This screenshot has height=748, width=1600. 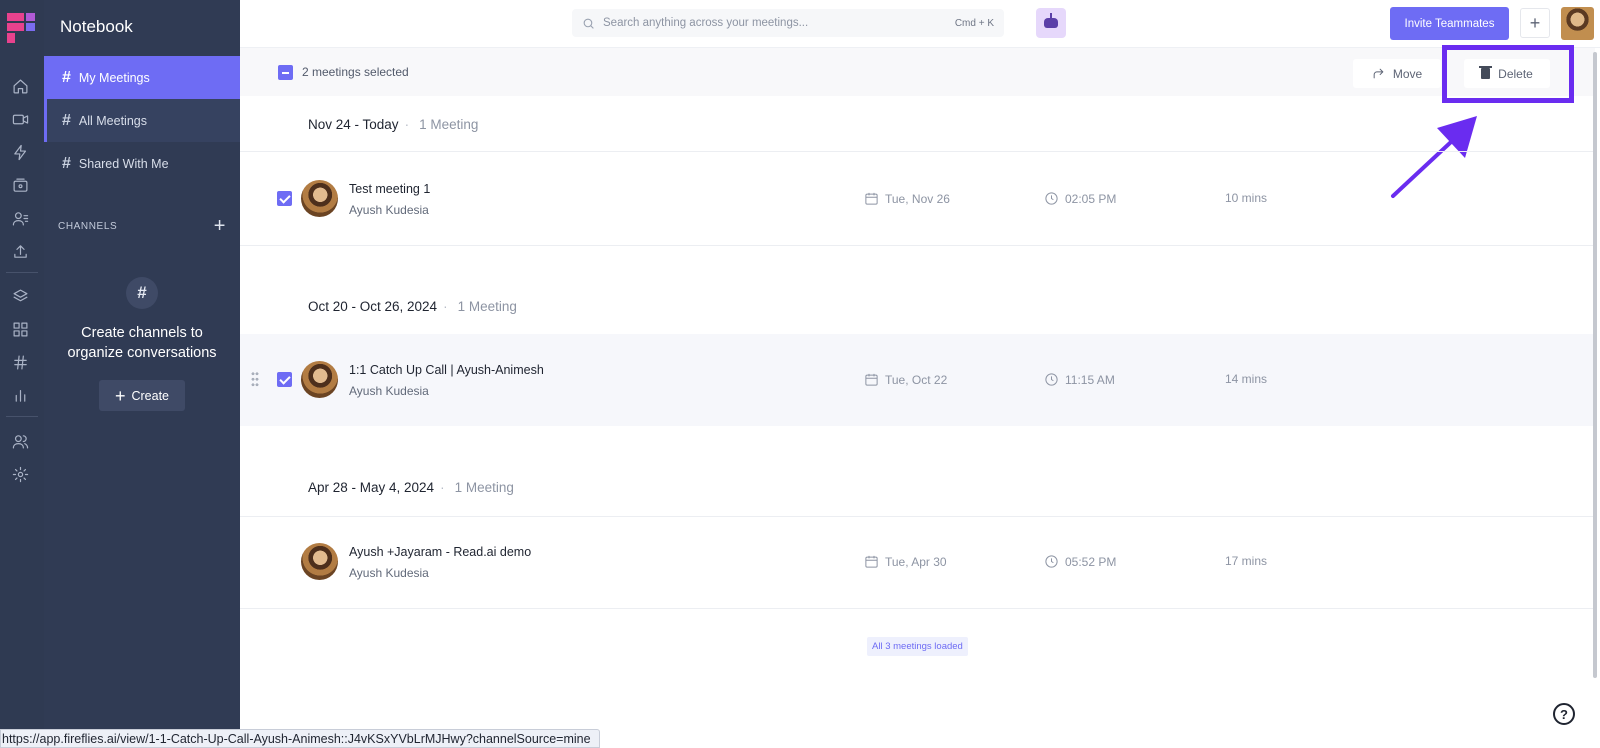 I want to click on search-input, so click(x=779, y=23).